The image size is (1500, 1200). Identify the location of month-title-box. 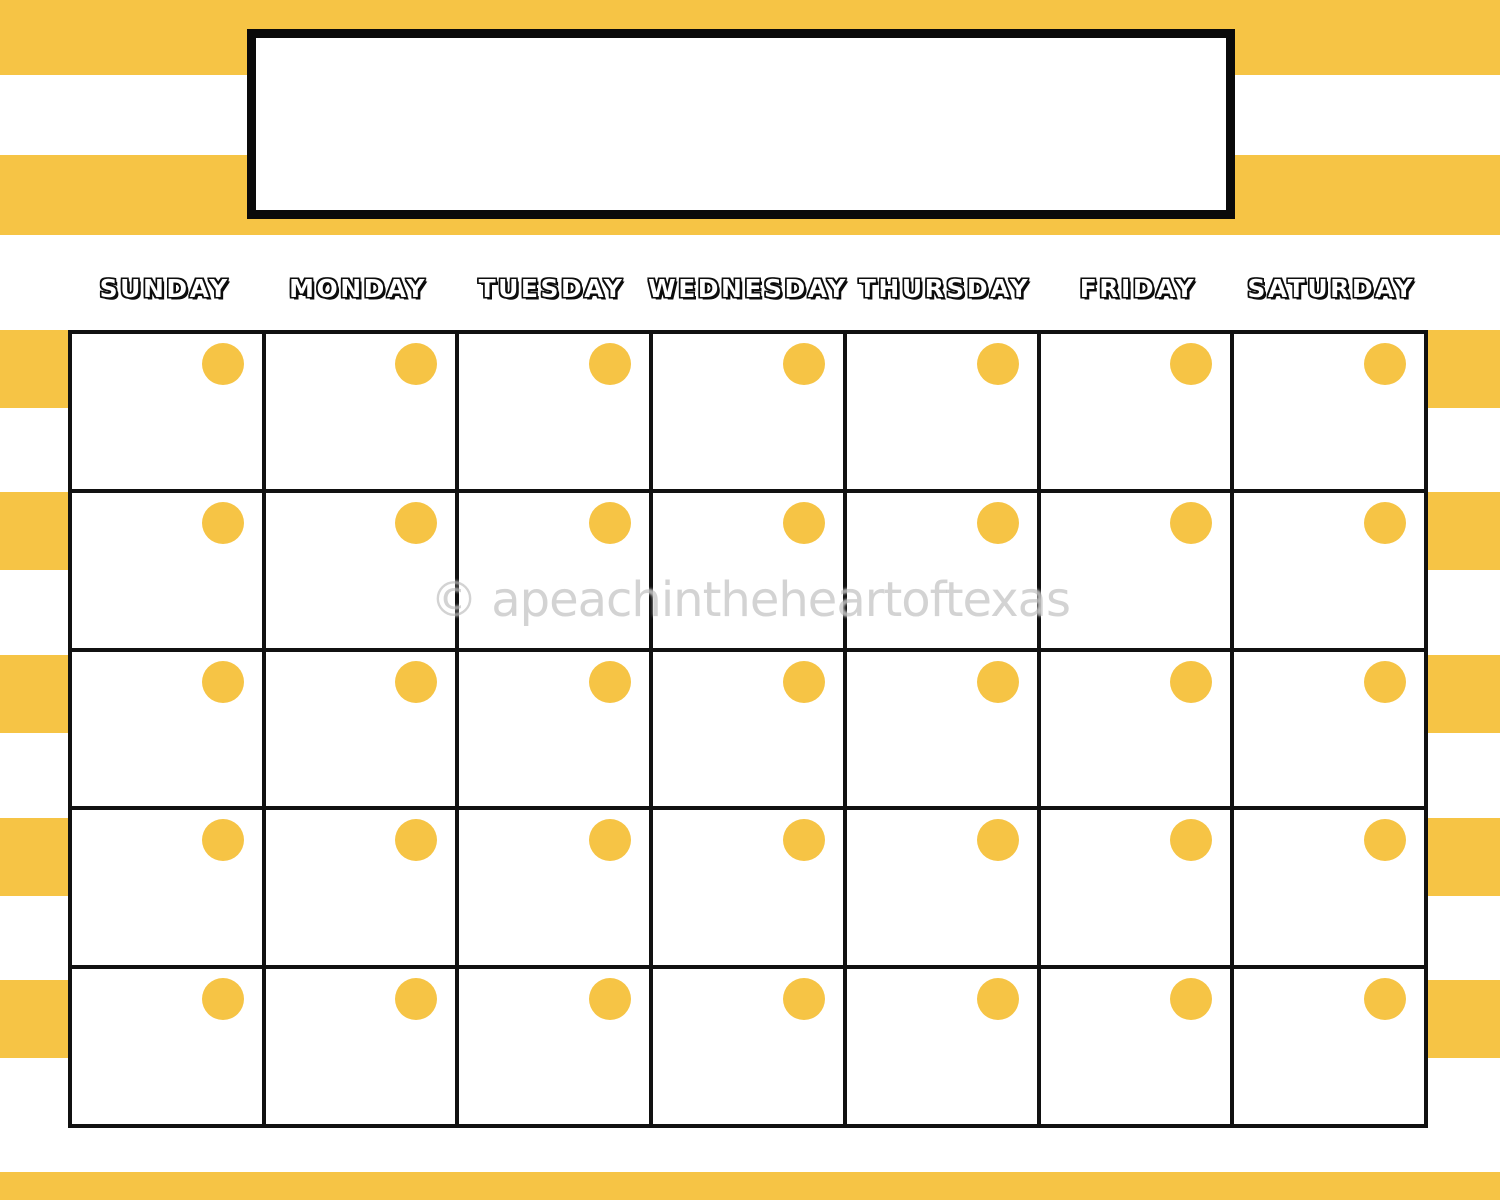
(741, 124).